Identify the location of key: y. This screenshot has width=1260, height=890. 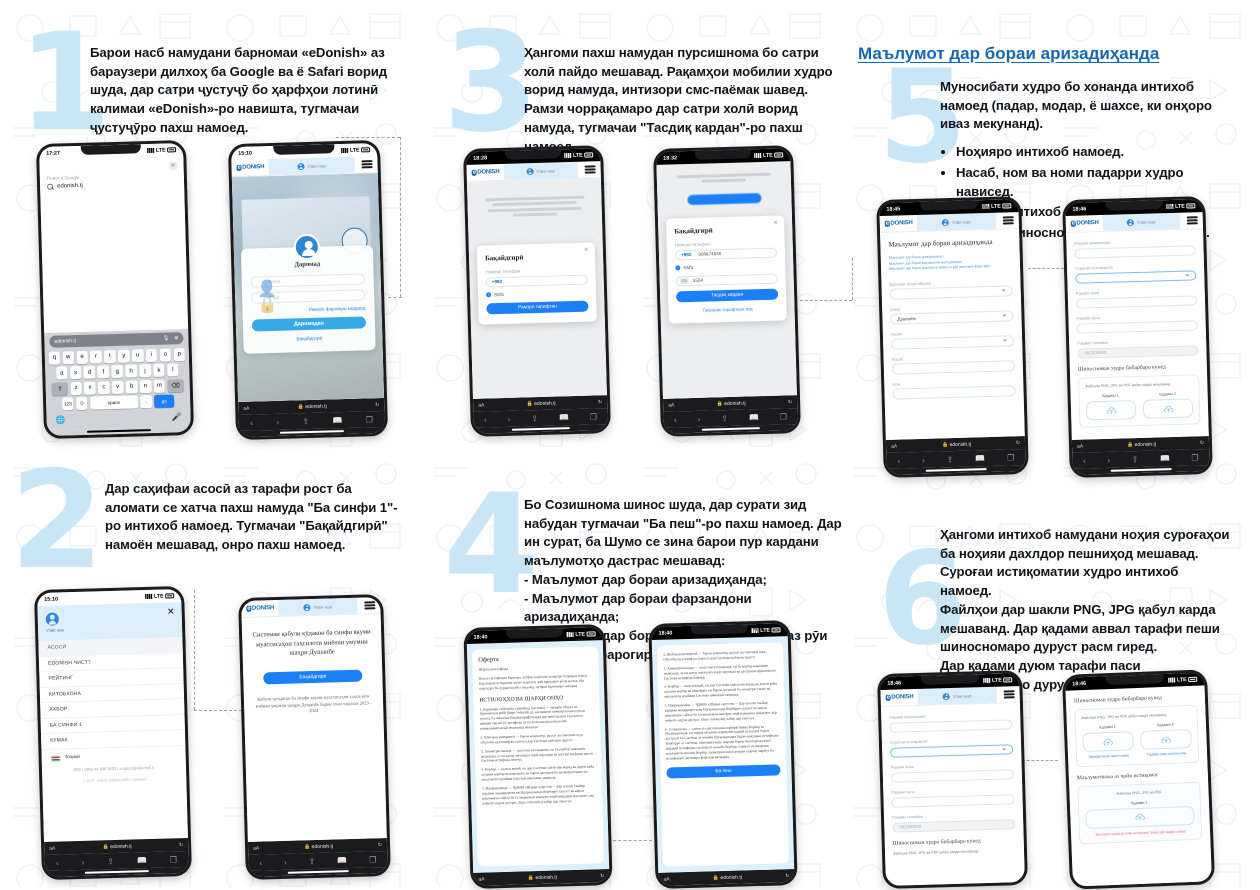
(123, 356).